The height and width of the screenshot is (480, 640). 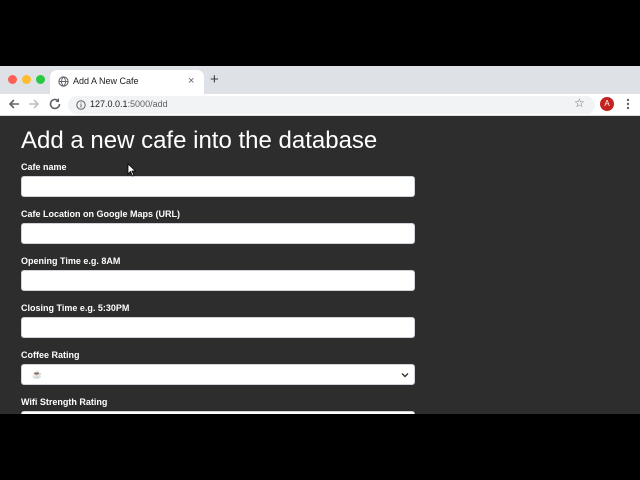 I want to click on mouse-cursor-icon, so click(x=132, y=170).